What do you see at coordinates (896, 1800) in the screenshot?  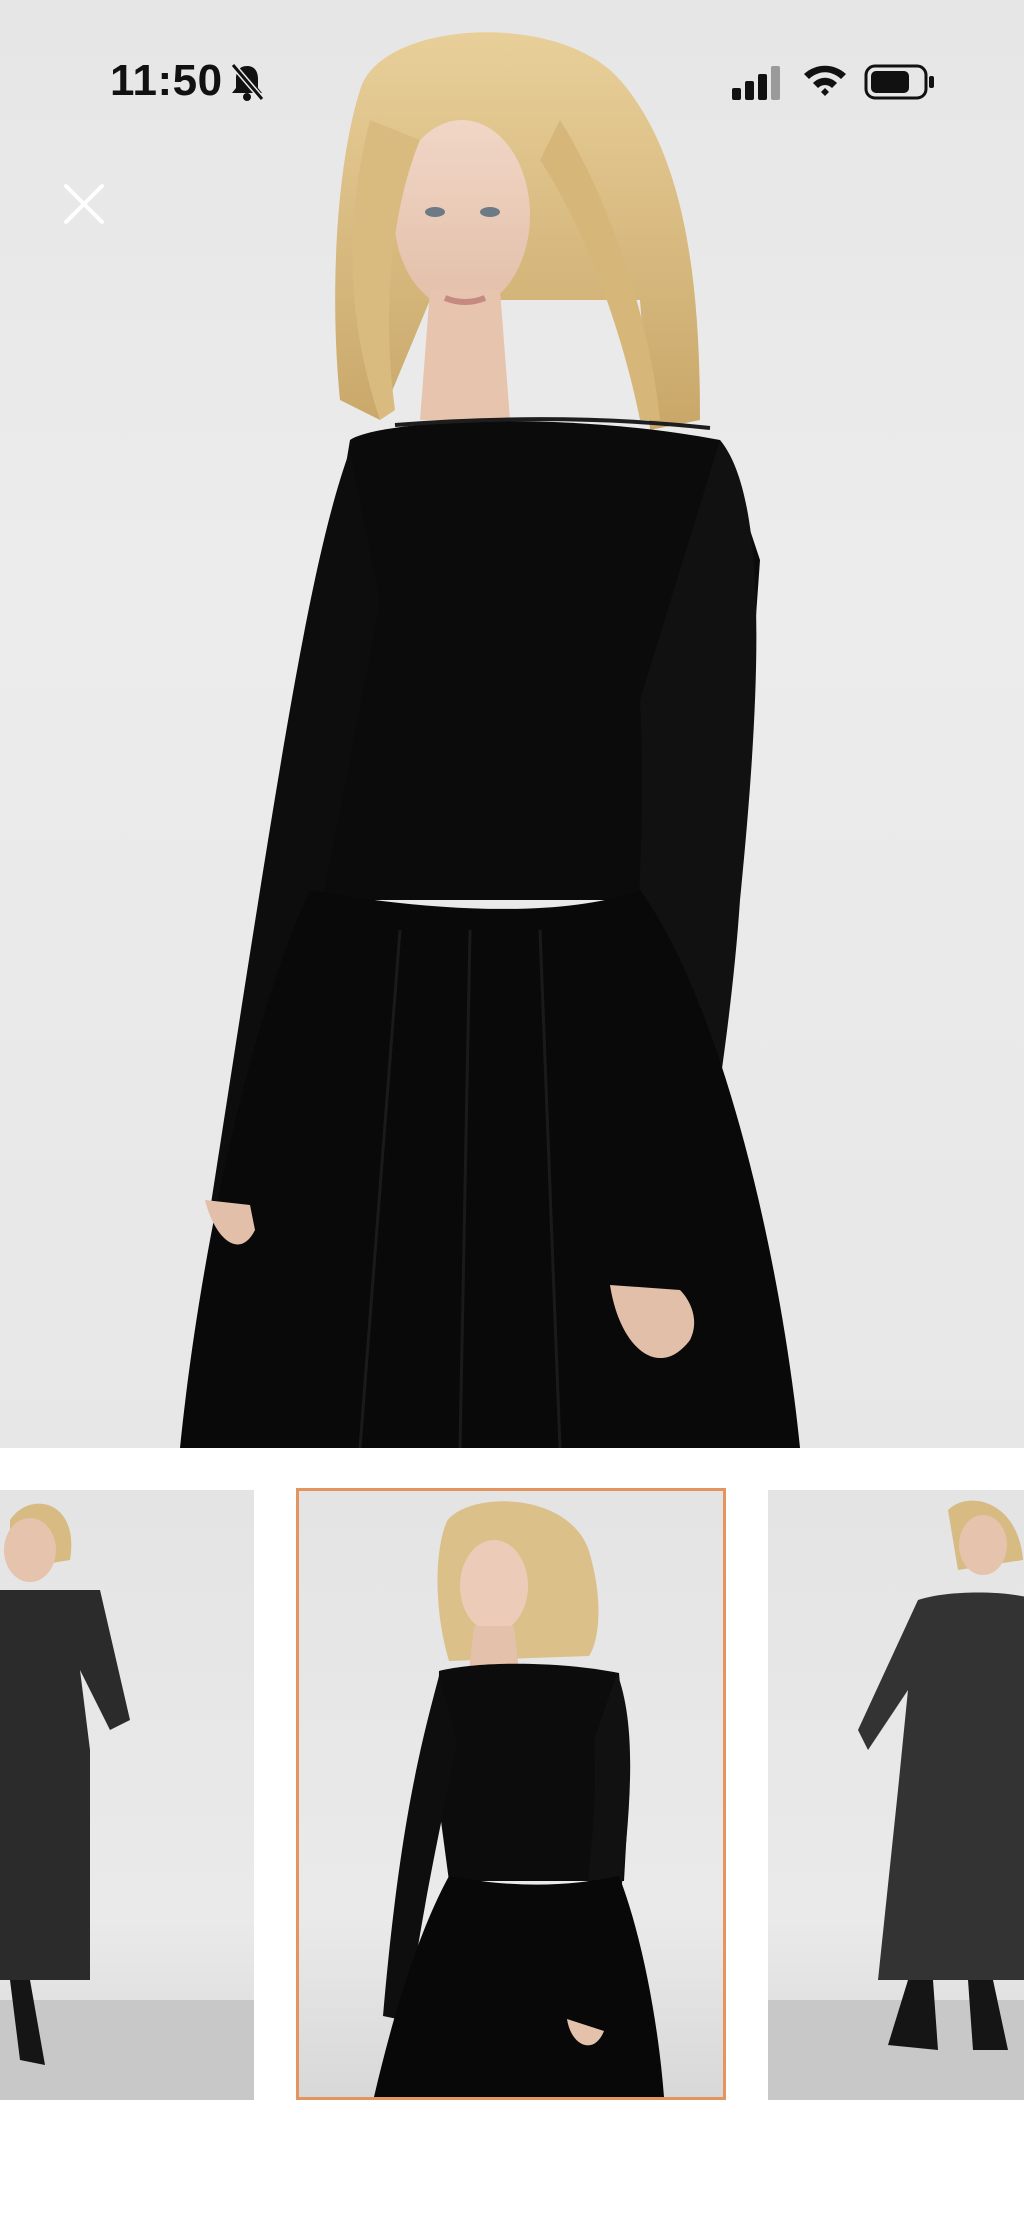 I see `thumbnail-3-photo` at bounding box center [896, 1800].